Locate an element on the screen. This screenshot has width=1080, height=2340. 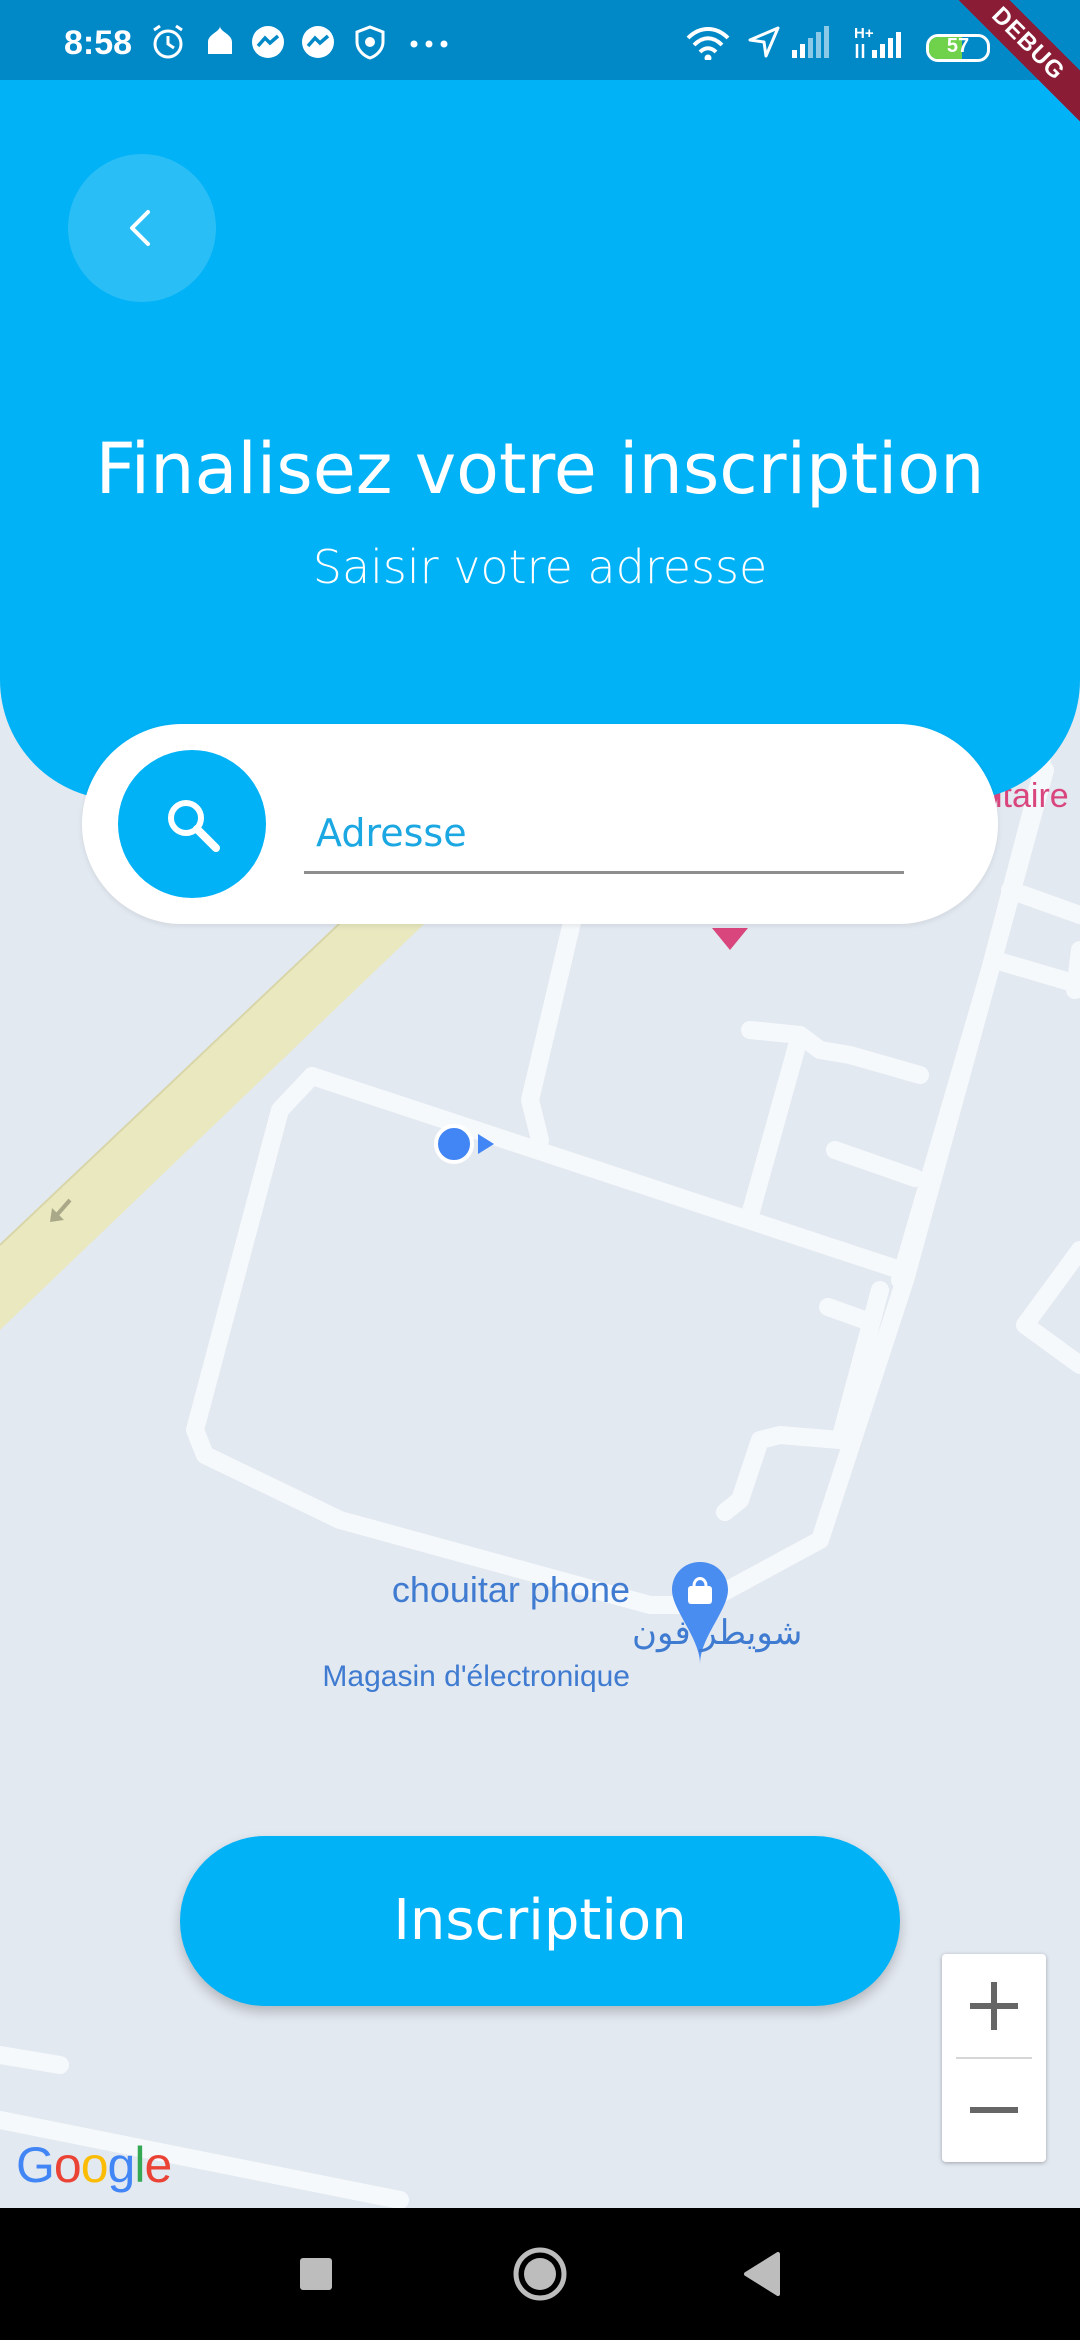
circle-icon is located at coordinates (540, 2274).